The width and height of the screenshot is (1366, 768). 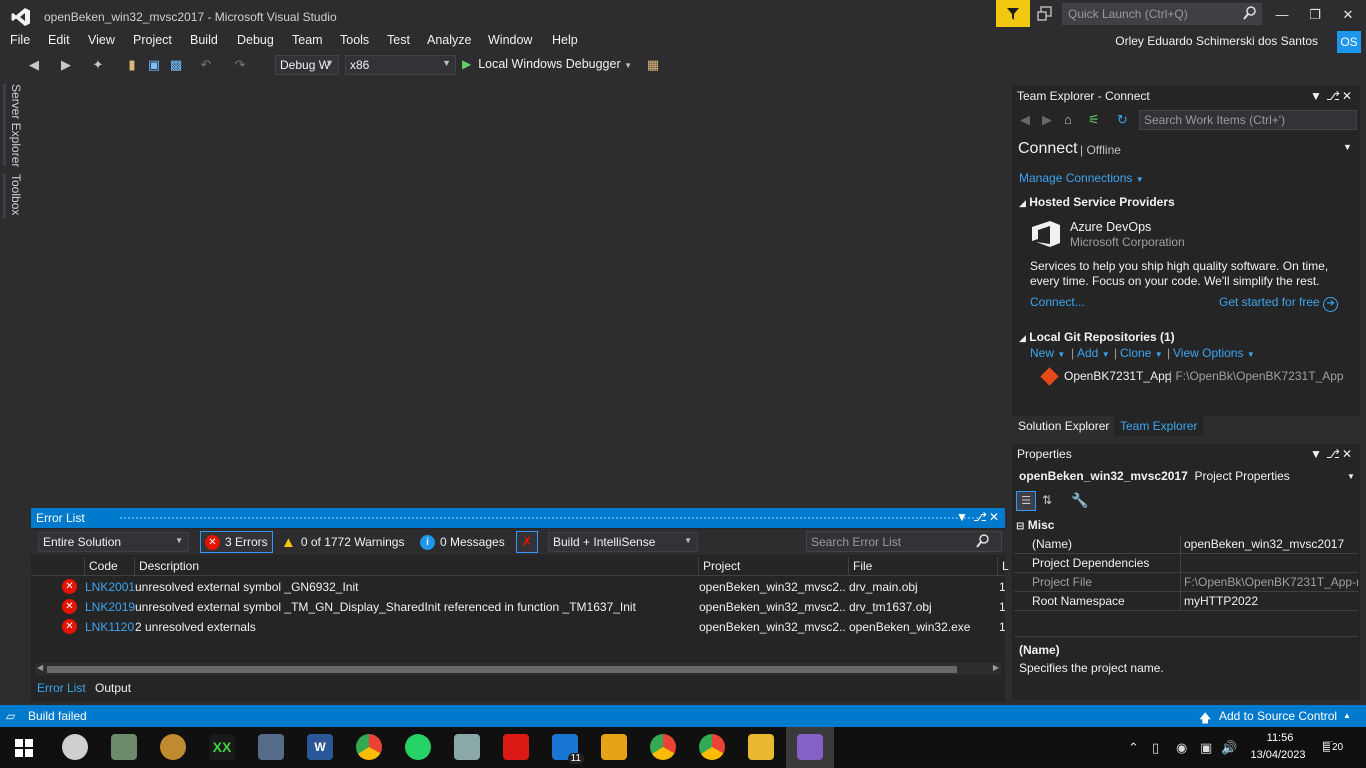 I want to click on tab-toolbox: Toolbox, so click(x=16, y=194).